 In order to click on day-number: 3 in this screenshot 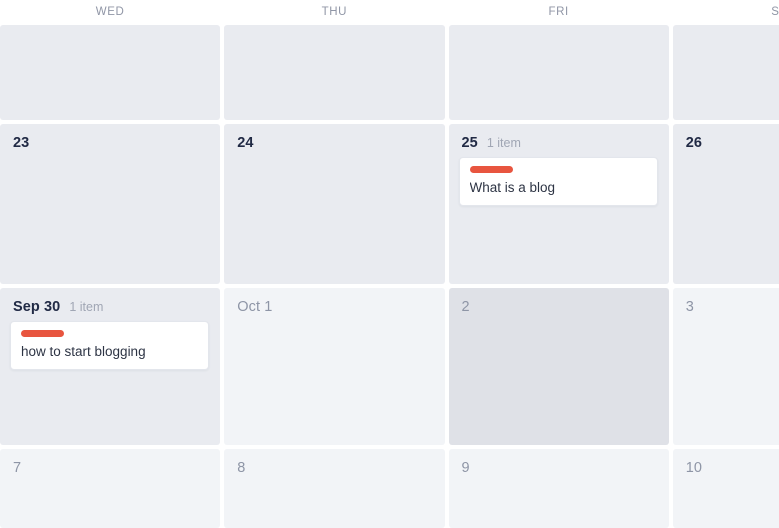, I will do `click(689, 307)`.